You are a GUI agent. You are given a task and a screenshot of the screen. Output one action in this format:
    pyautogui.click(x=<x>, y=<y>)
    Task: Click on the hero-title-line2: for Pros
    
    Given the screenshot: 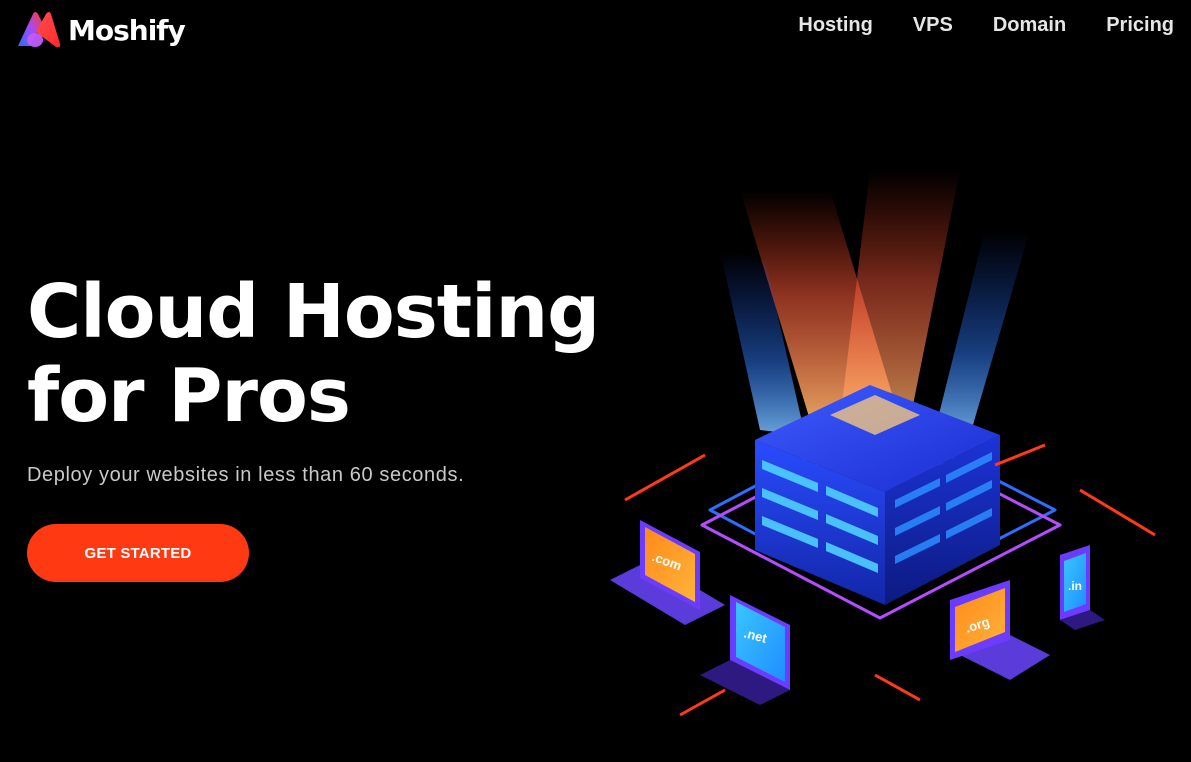 What is the action you would take?
    pyautogui.click(x=189, y=396)
    